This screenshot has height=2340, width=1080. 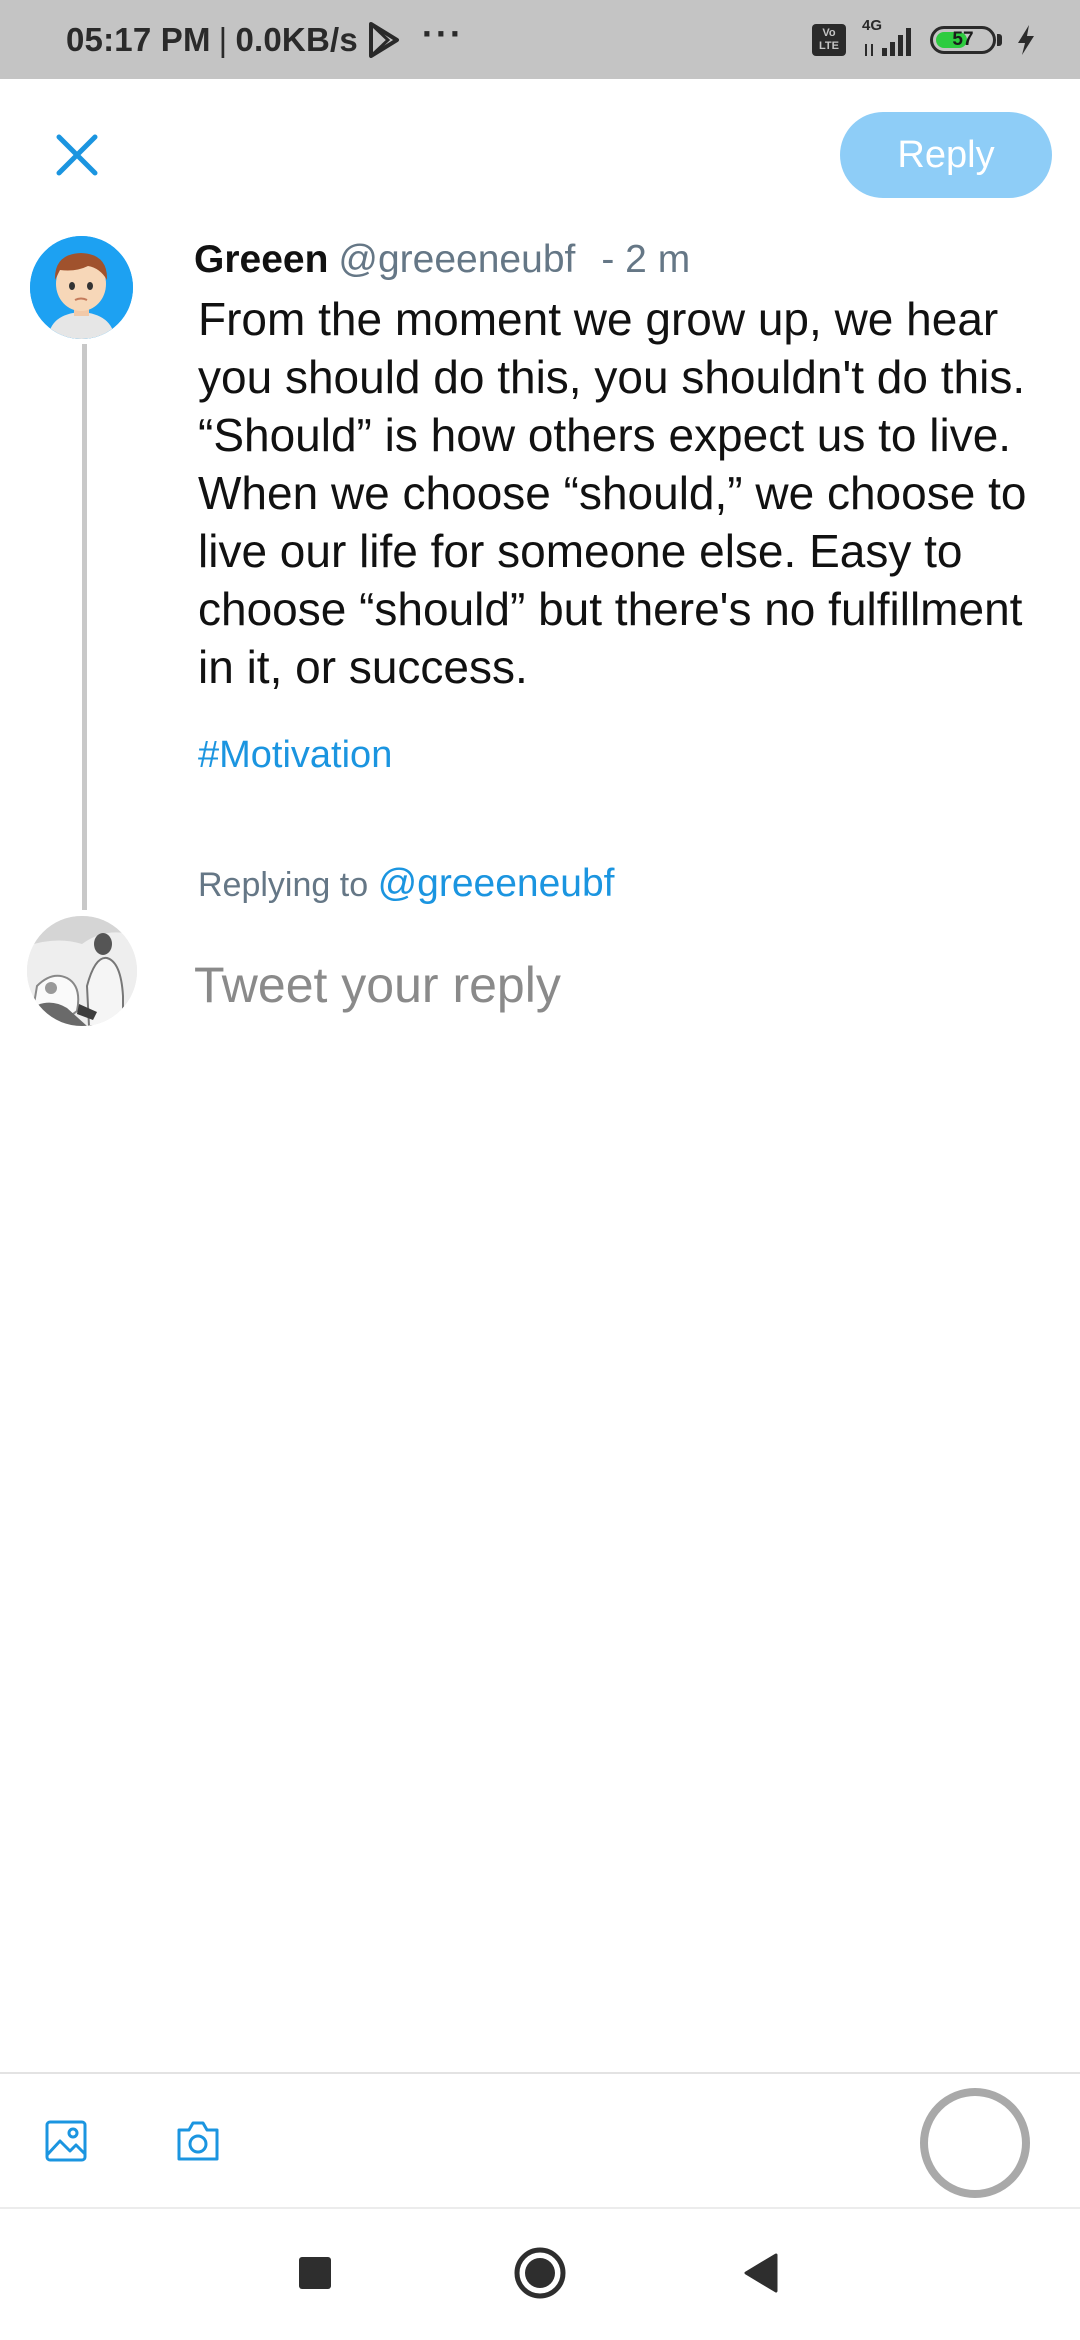 What do you see at coordinates (283, 885) in the screenshot?
I see `replying-to-label: Replying to` at bounding box center [283, 885].